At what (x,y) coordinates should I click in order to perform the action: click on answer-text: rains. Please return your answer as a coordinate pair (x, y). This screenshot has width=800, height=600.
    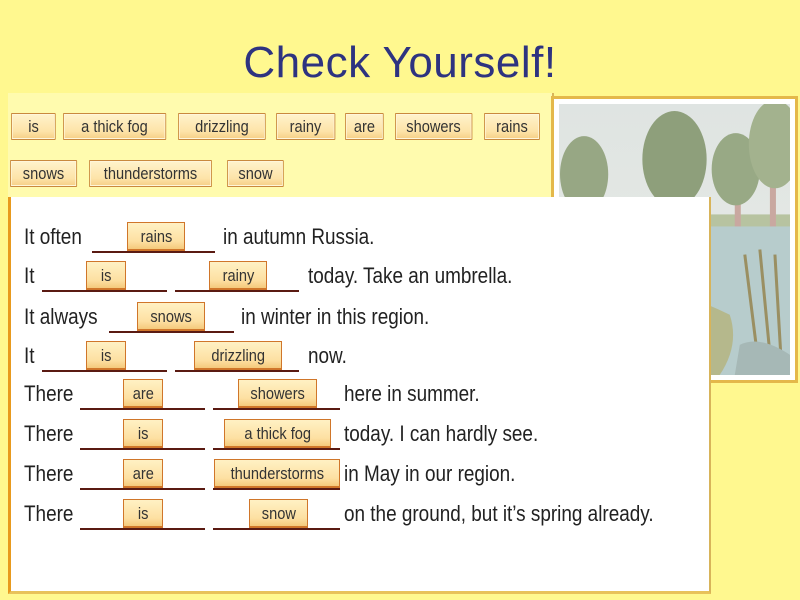
    Looking at the image, I should click on (156, 236).